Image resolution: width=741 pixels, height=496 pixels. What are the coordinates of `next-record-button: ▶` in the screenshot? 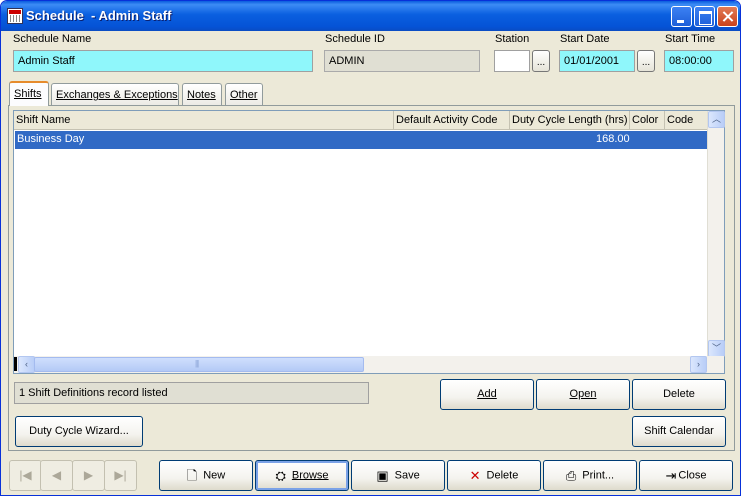 It's located at (88, 475).